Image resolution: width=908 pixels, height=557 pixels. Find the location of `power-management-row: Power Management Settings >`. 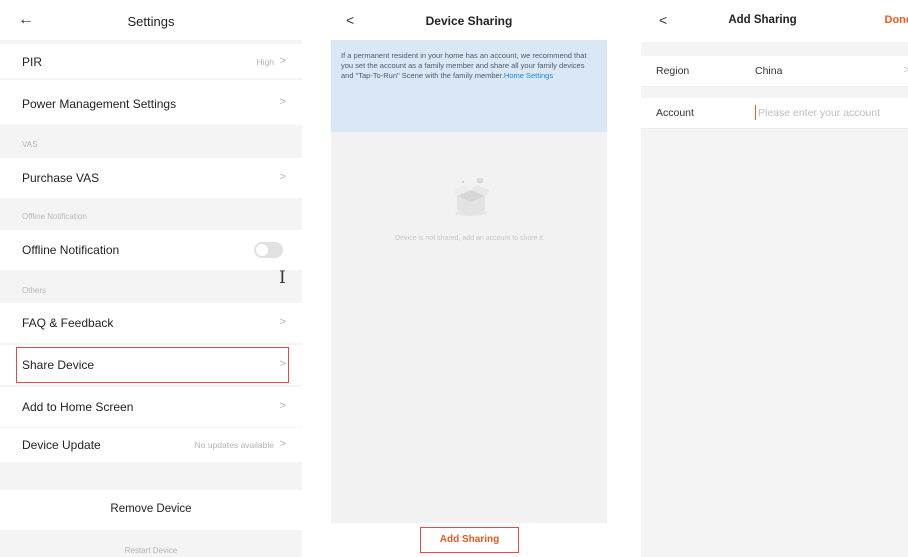

power-management-row: Power Management Settings > is located at coordinates (151, 102).